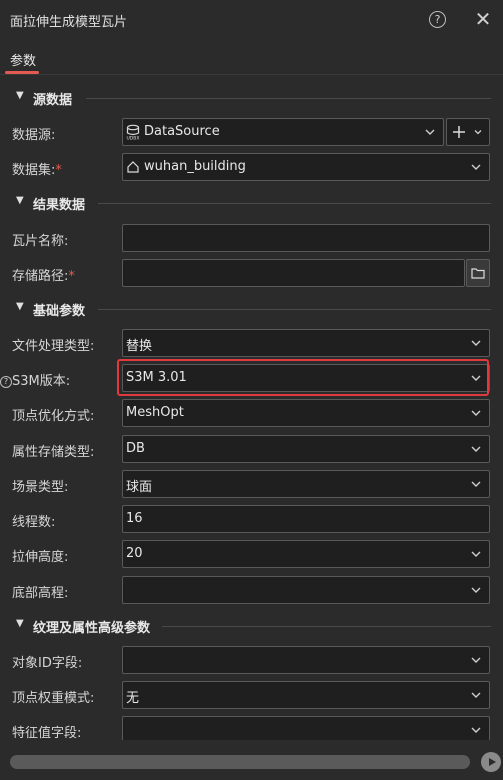 The image size is (503, 780). Describe the element at coordinates (53, 100) in the screenshot. I see `section-title: 源数据` at that location.